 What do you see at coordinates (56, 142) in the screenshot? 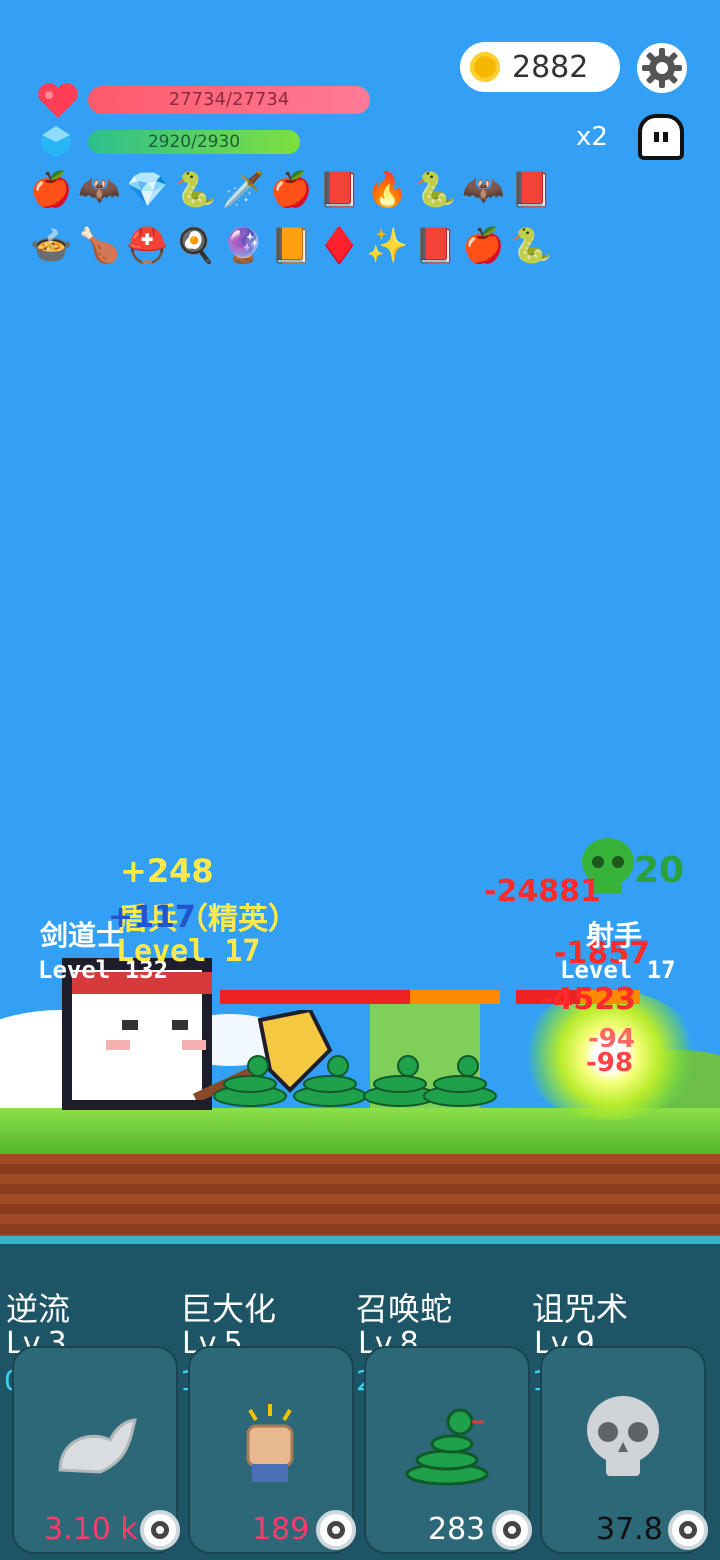
I see `mana-gem-icon` at bounding box center [56, 142].